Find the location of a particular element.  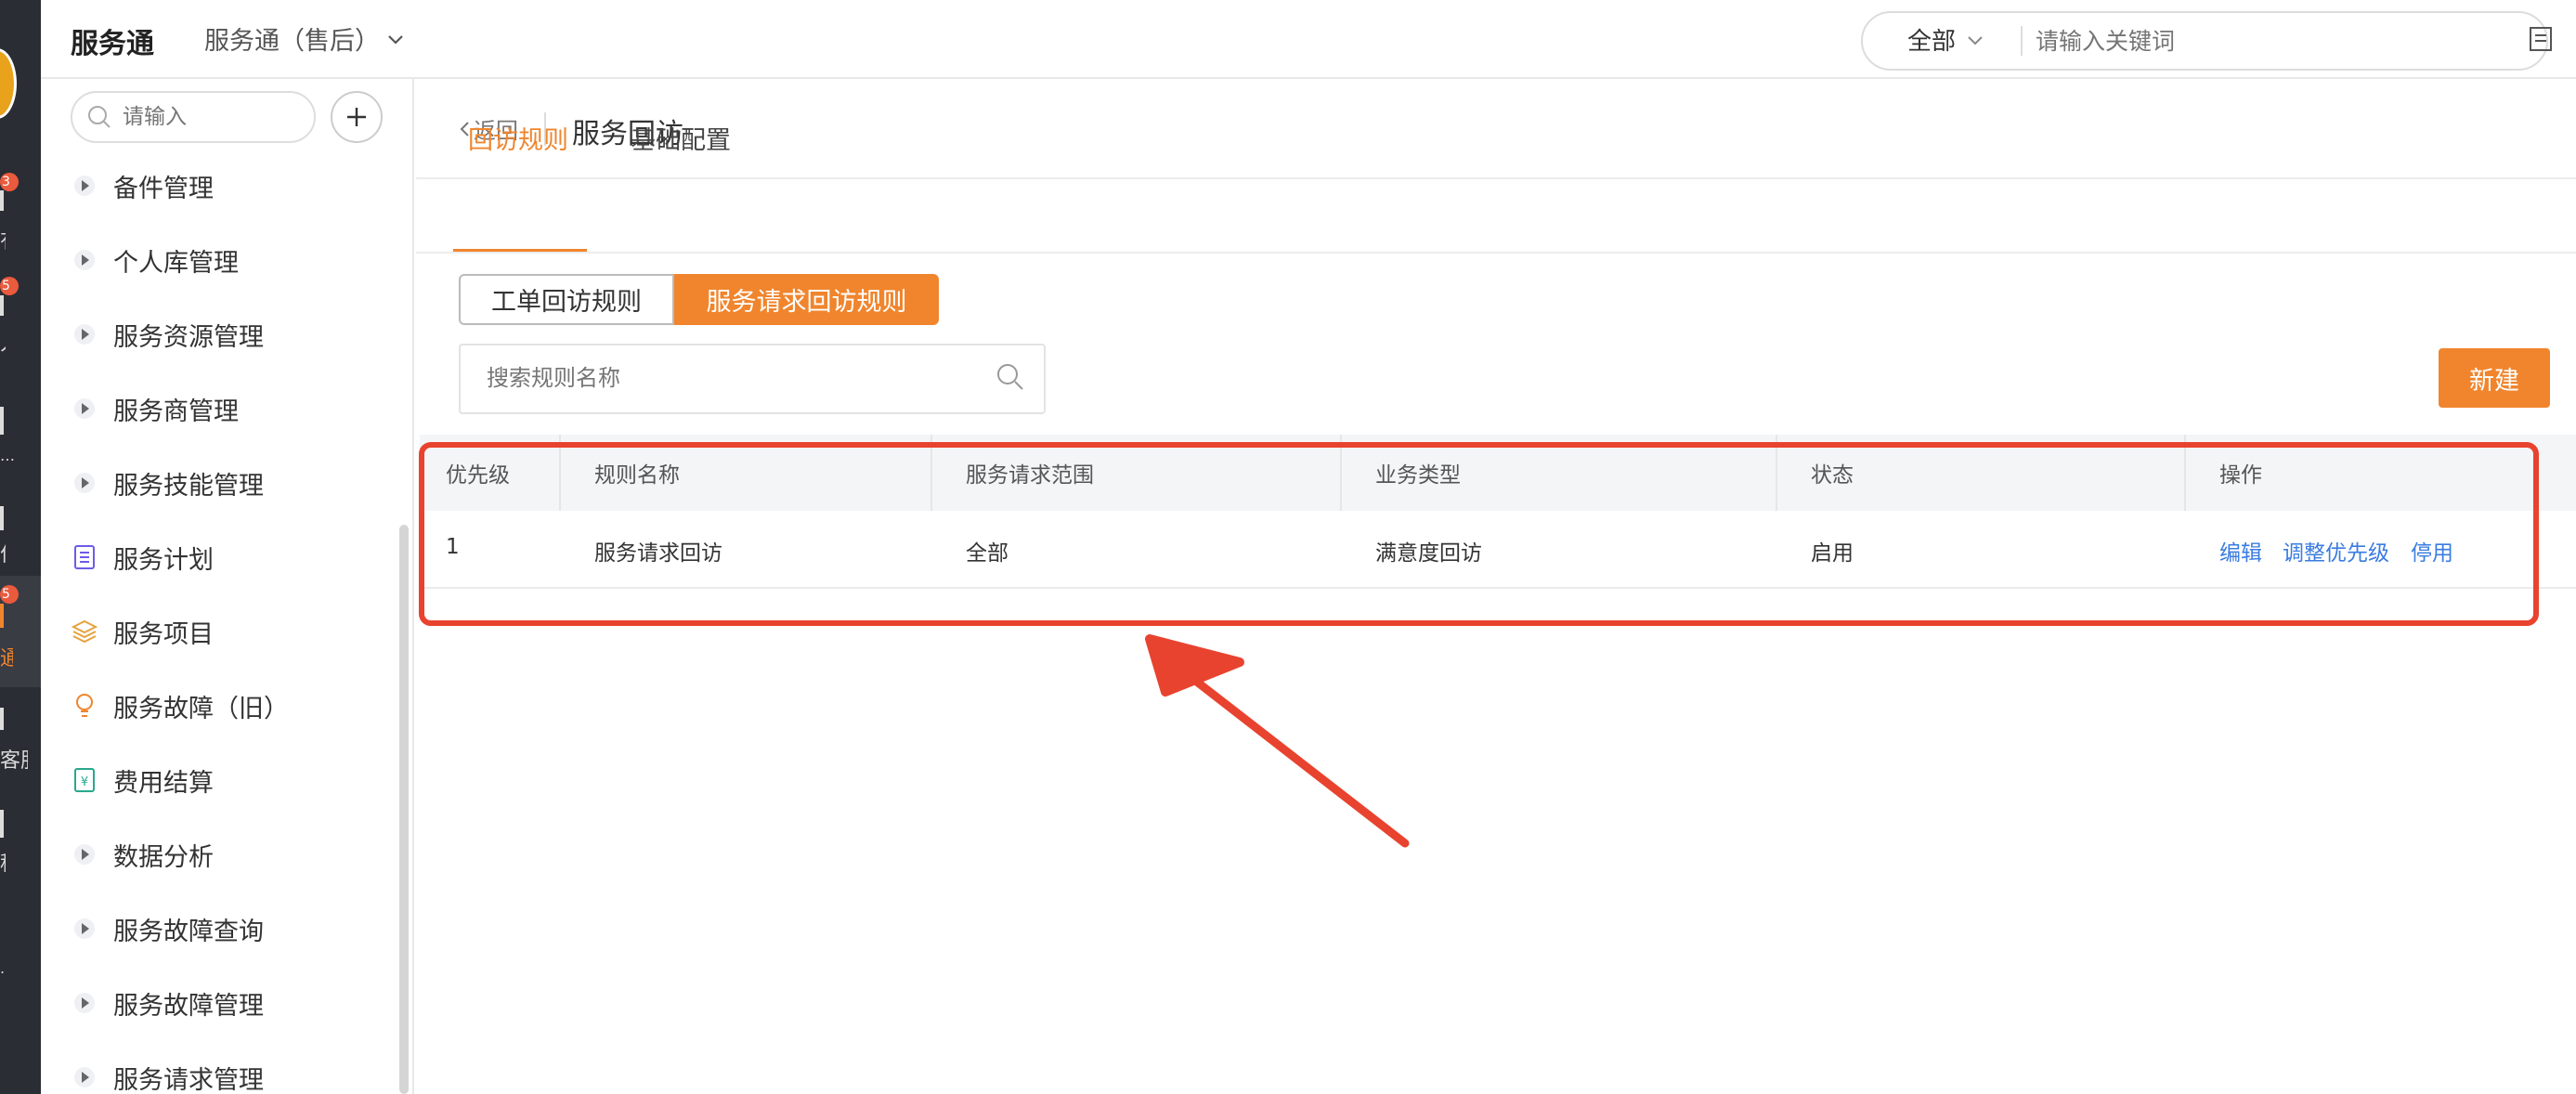

segment-request-rules: 服务请求回访规则 is located at coordinates (806, 299).